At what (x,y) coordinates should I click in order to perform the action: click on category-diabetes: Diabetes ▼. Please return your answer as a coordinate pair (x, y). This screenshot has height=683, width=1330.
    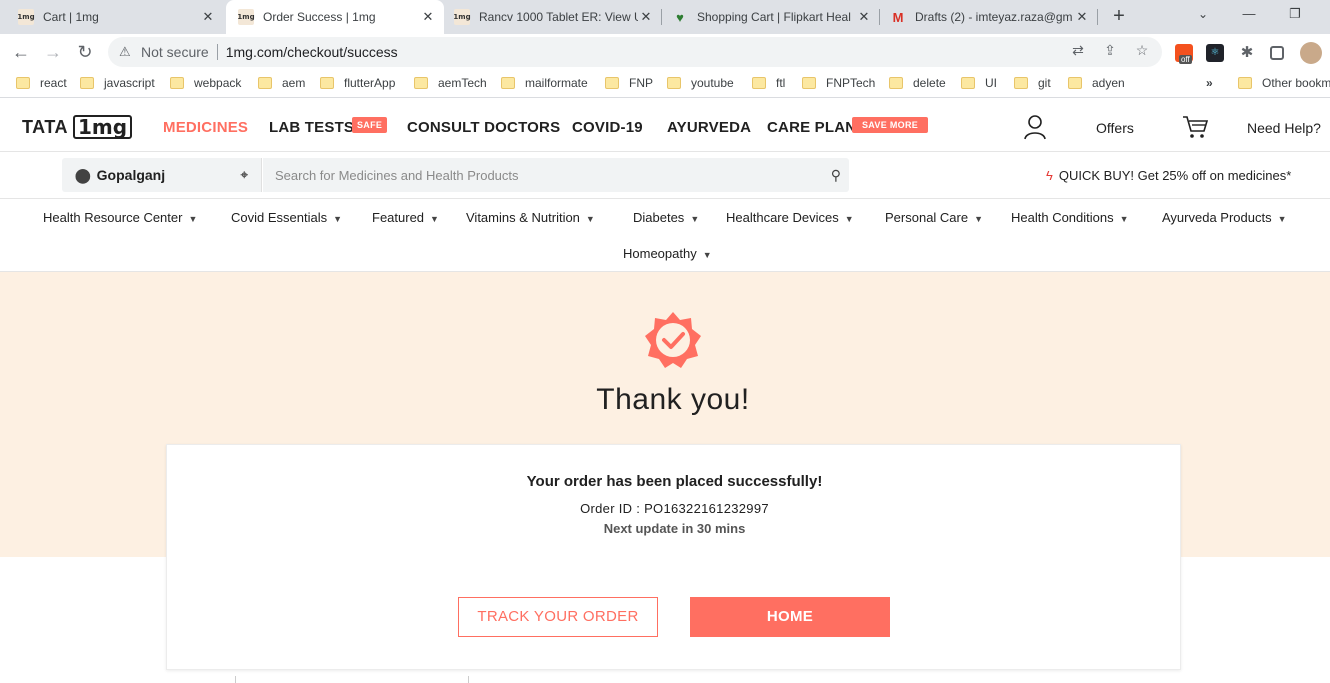
    Looking at the image, I should click on (666, 217).